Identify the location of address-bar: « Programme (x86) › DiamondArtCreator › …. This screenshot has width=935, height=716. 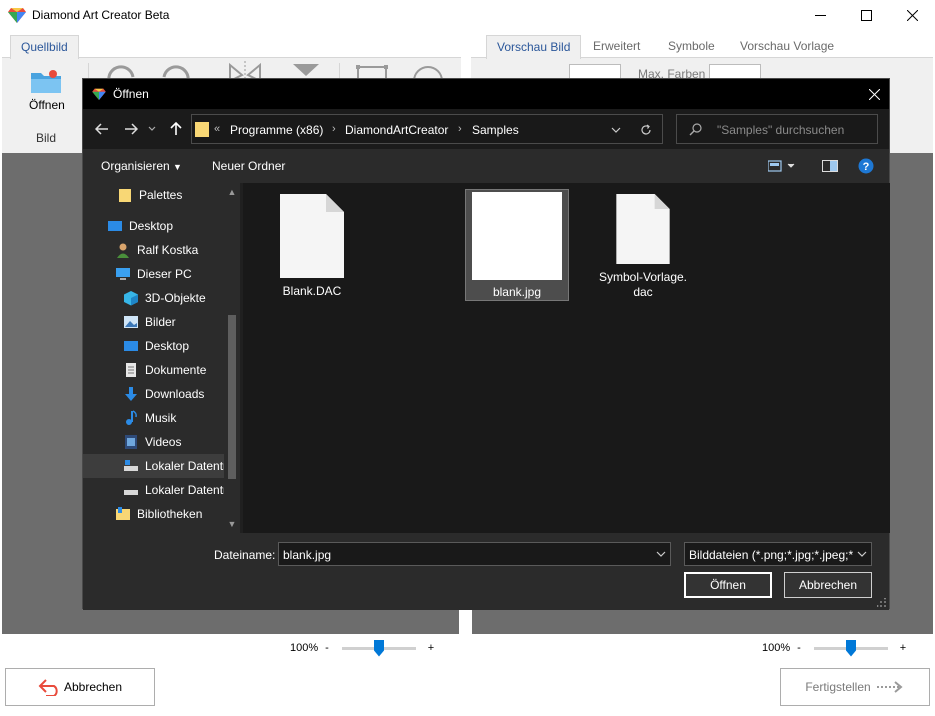
(427, 129).